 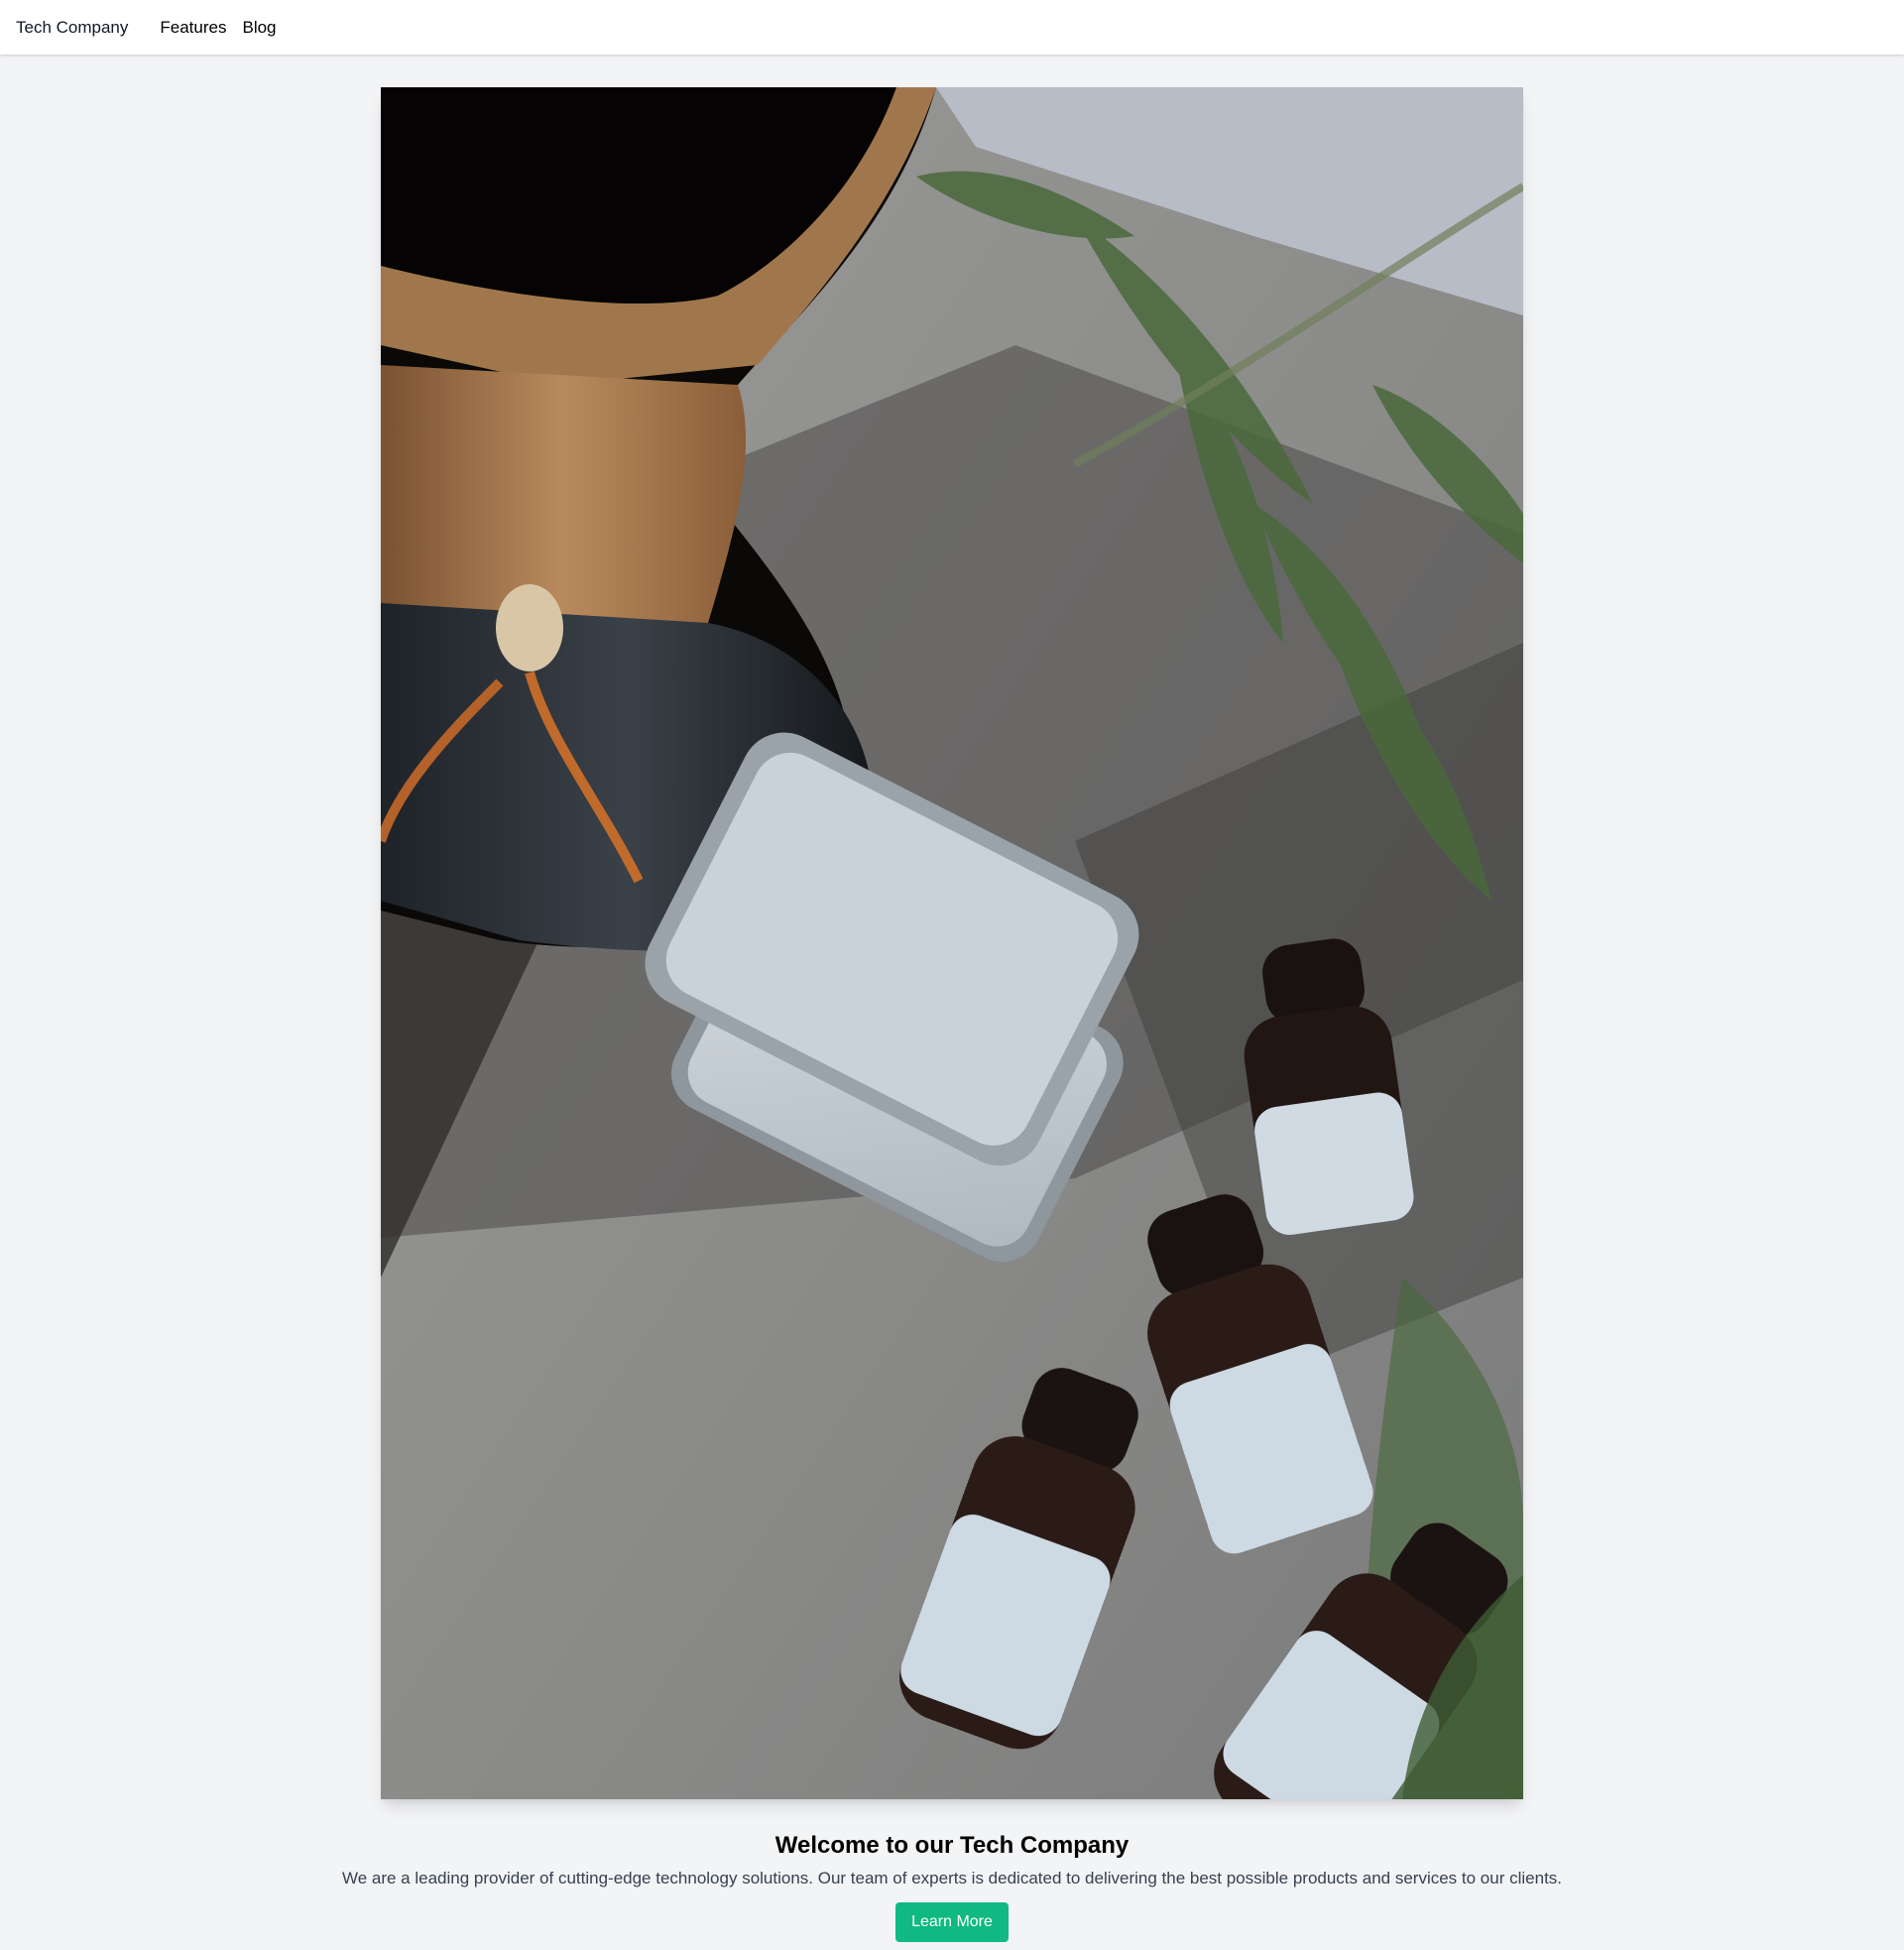 What do you see at coordinates (193, 28) in the screenshot?
I see `nav-link-features: Features` at bounding box center [193, 28].